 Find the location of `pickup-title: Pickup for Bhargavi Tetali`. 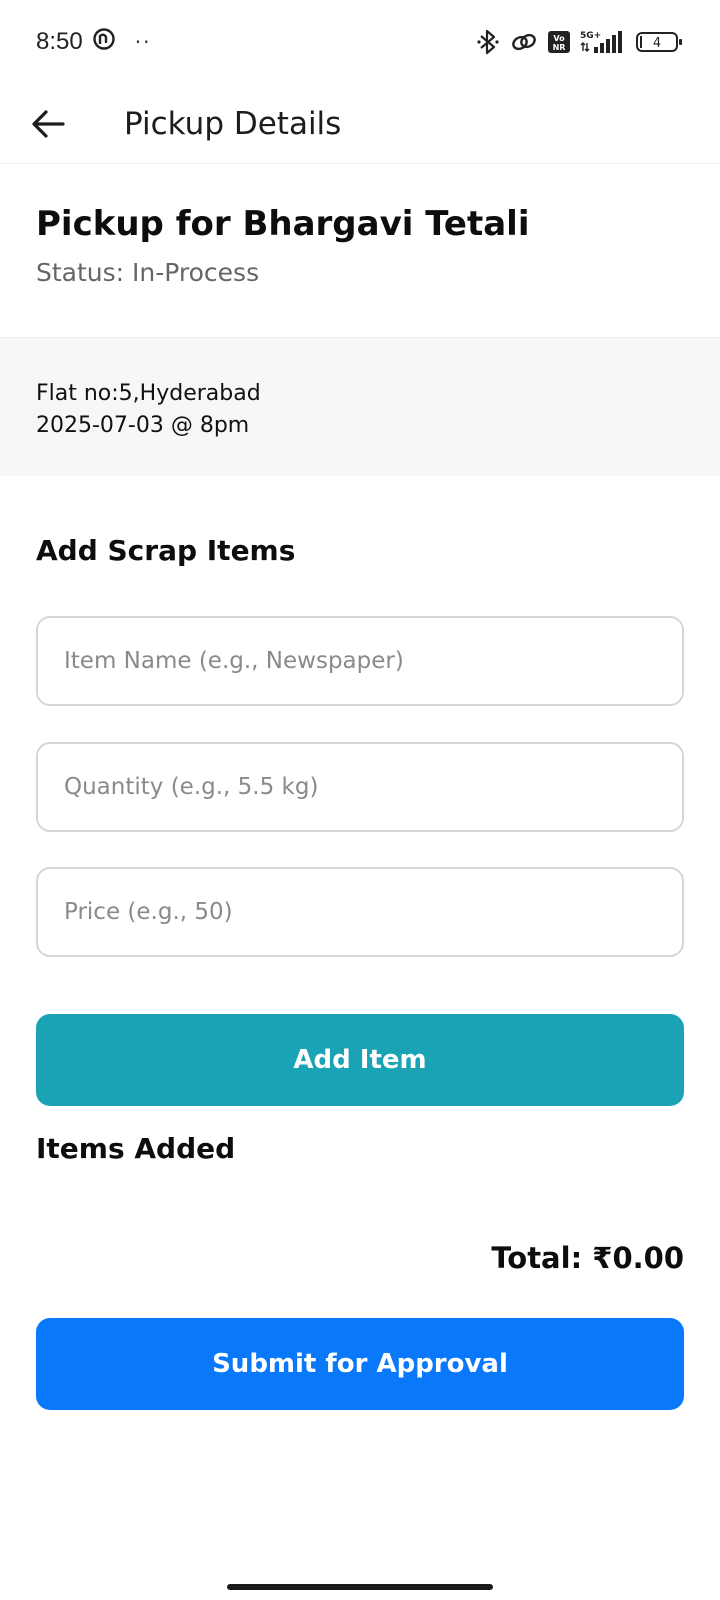

pickup-title: Pickup for Bhargavi Tetali is located at coordinates (283, 224).